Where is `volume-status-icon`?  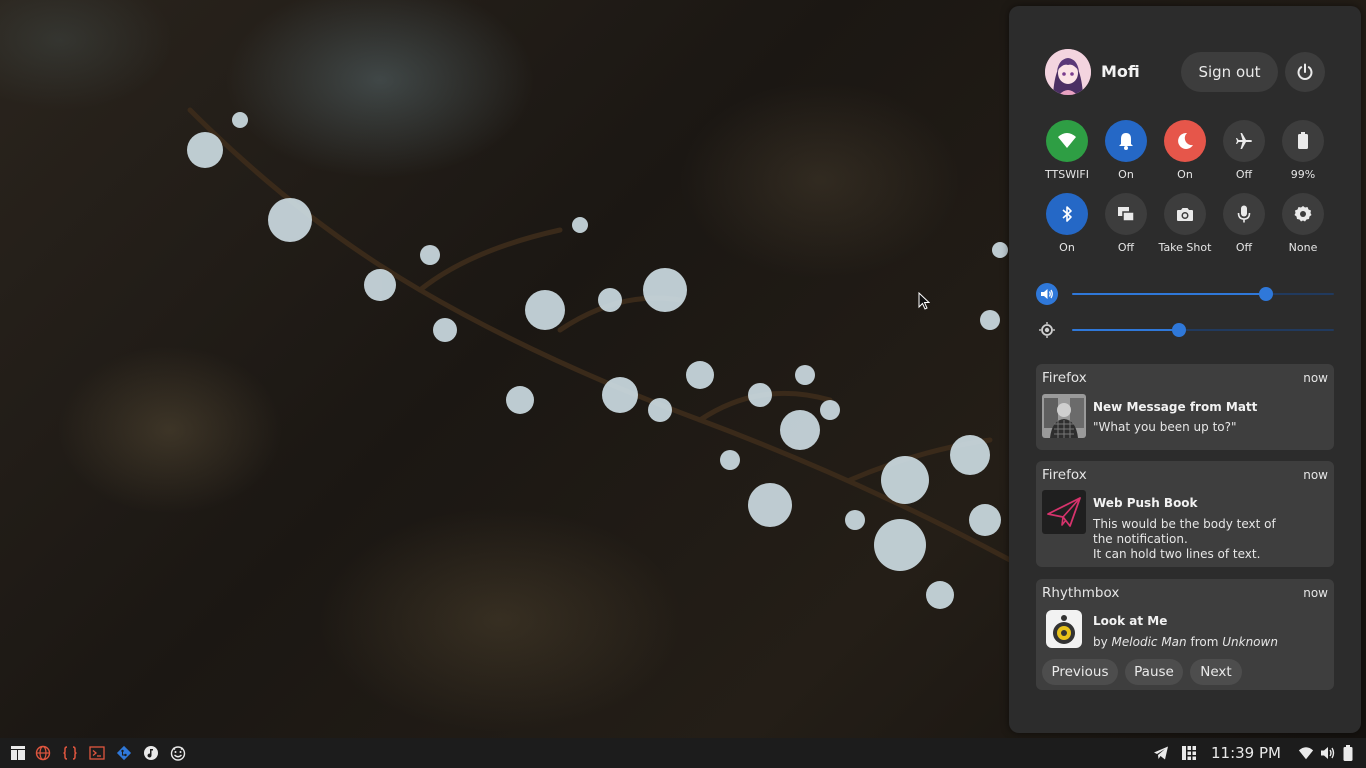
volume-status-icon is located at coordinates (1328, 753).